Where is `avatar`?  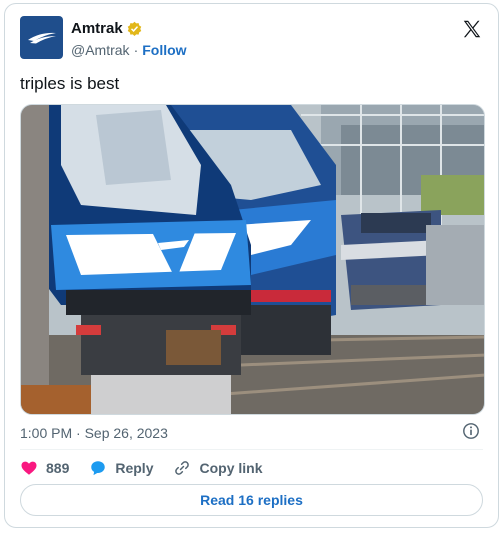
avatar is located at coordinates (41, 37).